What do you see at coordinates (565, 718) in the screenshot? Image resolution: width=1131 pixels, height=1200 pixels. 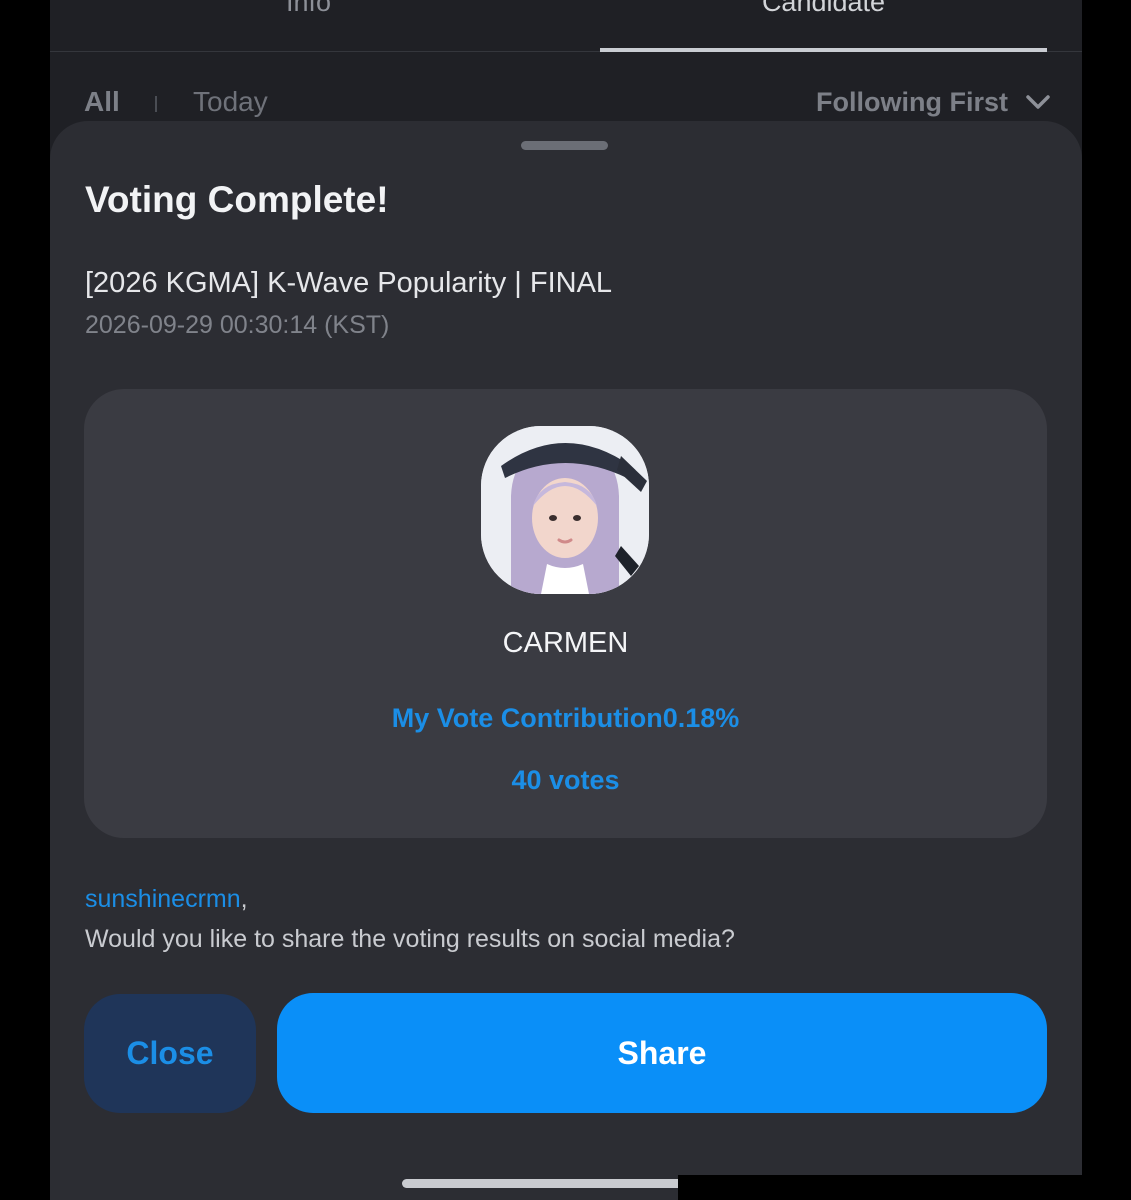 I see `vote-contribution: My Vote Contribution0.18%` at bounding box center [565, 718].